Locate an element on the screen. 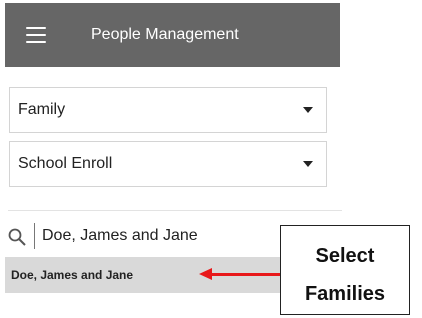  type-select-value: Family is located at coordinates (42, 109).